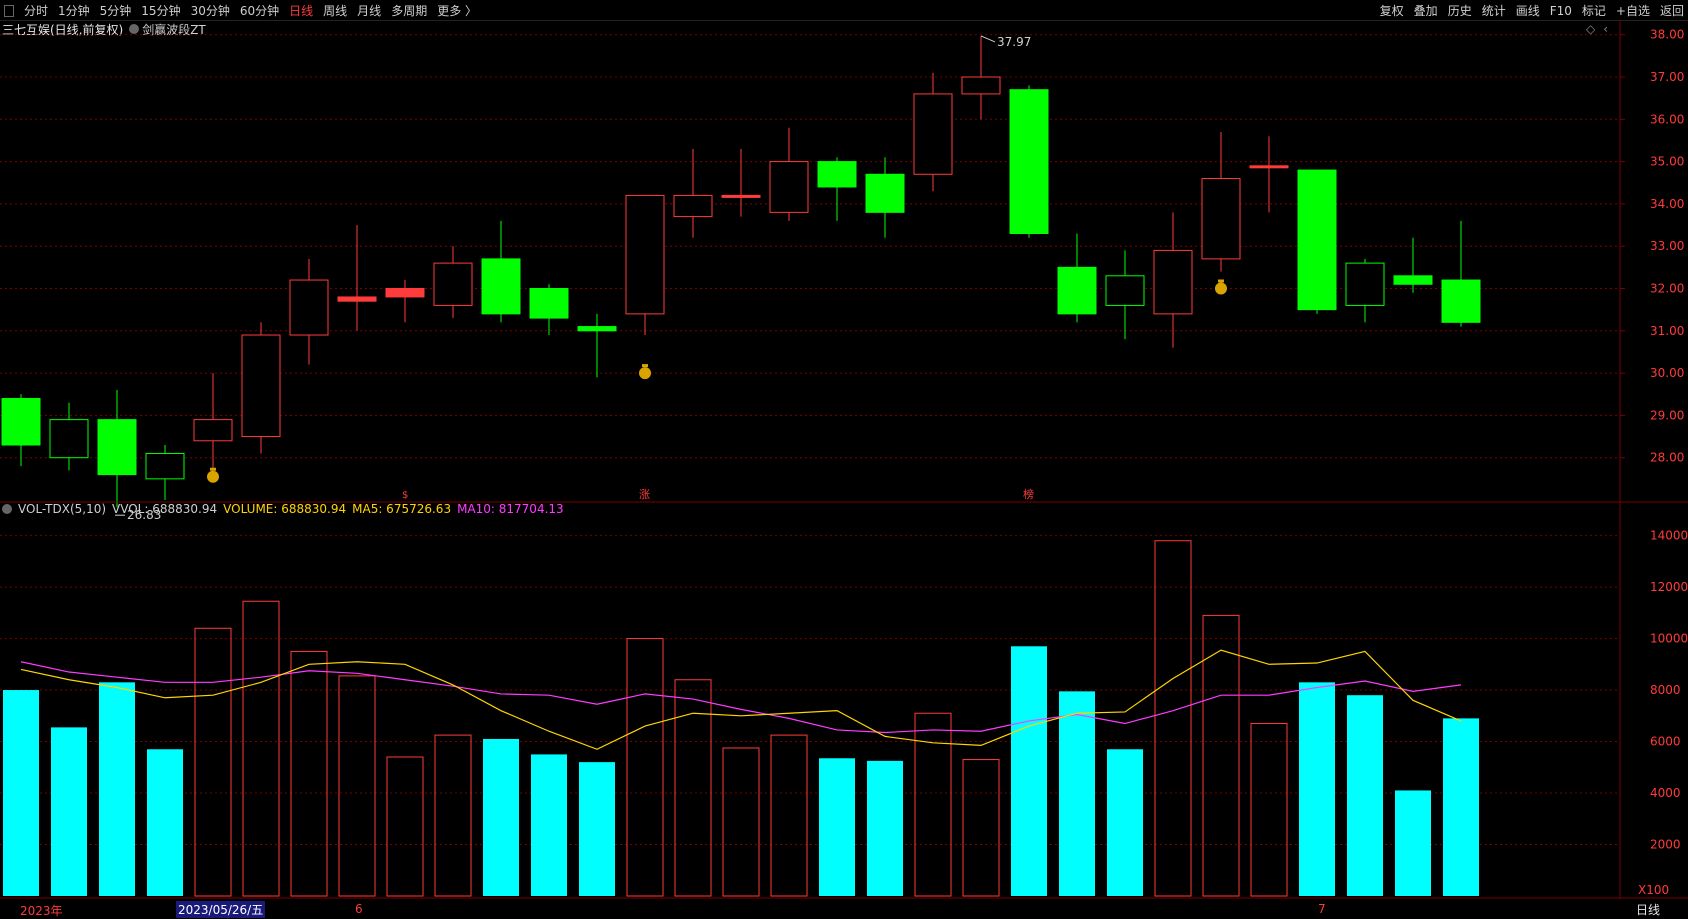  I want to click on volume-tick-label: 8000, so click(1665, 690).